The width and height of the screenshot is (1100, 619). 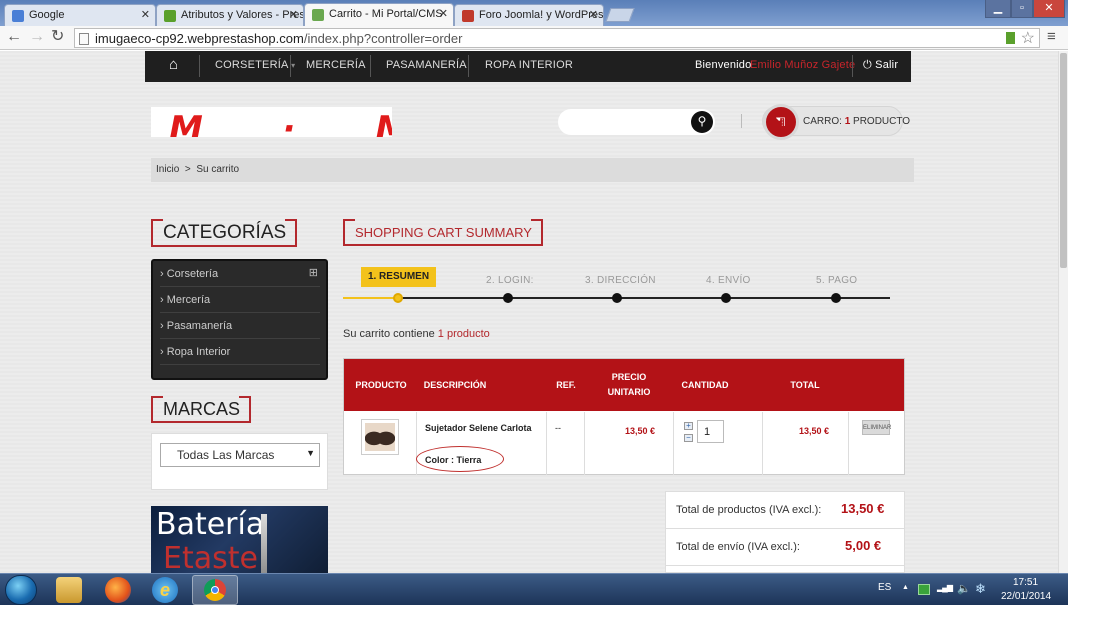 I want to click on url-host: imugaeco-cp92.webprestashop.com, so click(x=199, y=38).